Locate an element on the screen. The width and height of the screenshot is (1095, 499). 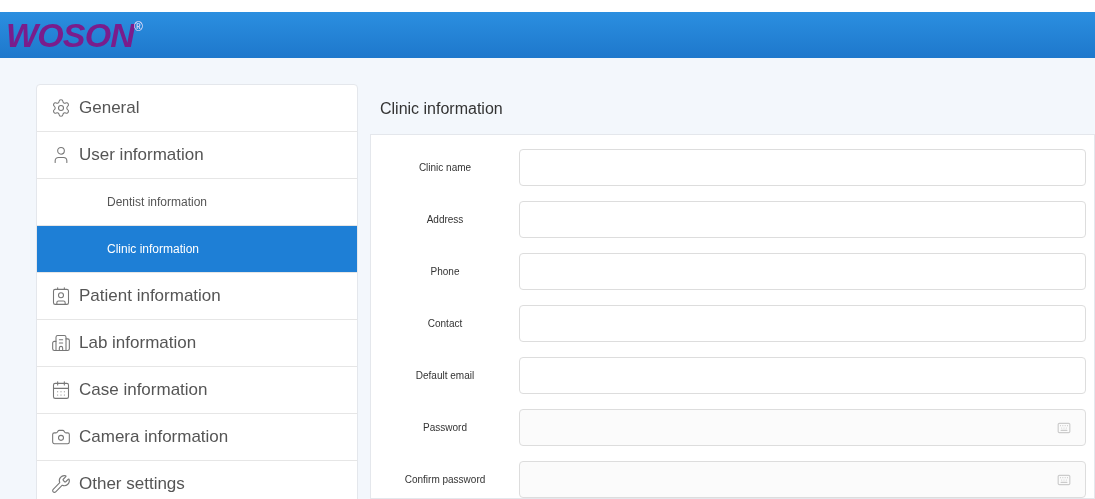
field-label: Password is located at coordinates (445, 428).